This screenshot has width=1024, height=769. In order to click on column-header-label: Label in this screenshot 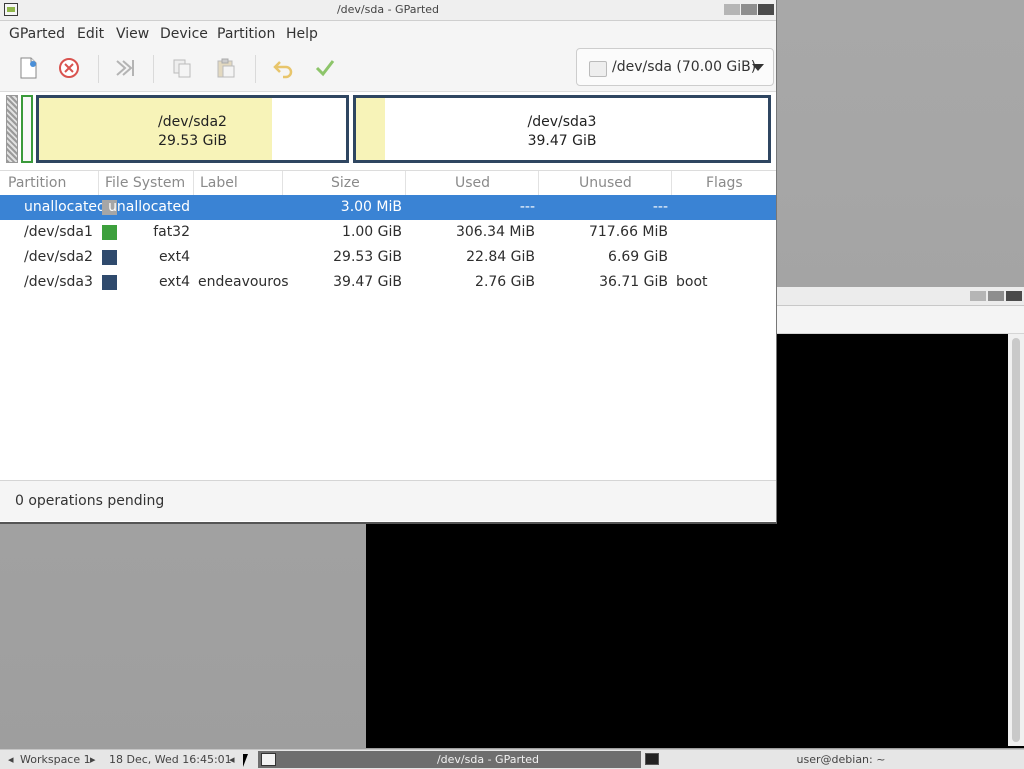, I will do `click(219, 183)`.